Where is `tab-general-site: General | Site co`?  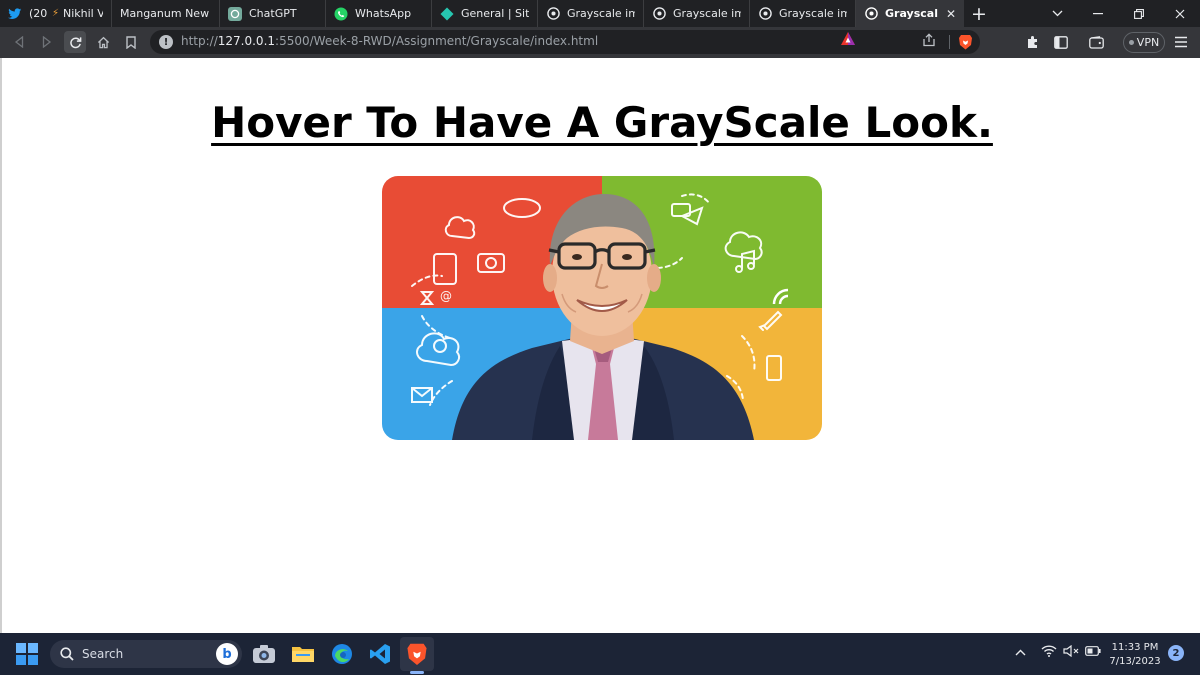 tab-general-site: General | Site co is located at coordinates (485, 13).